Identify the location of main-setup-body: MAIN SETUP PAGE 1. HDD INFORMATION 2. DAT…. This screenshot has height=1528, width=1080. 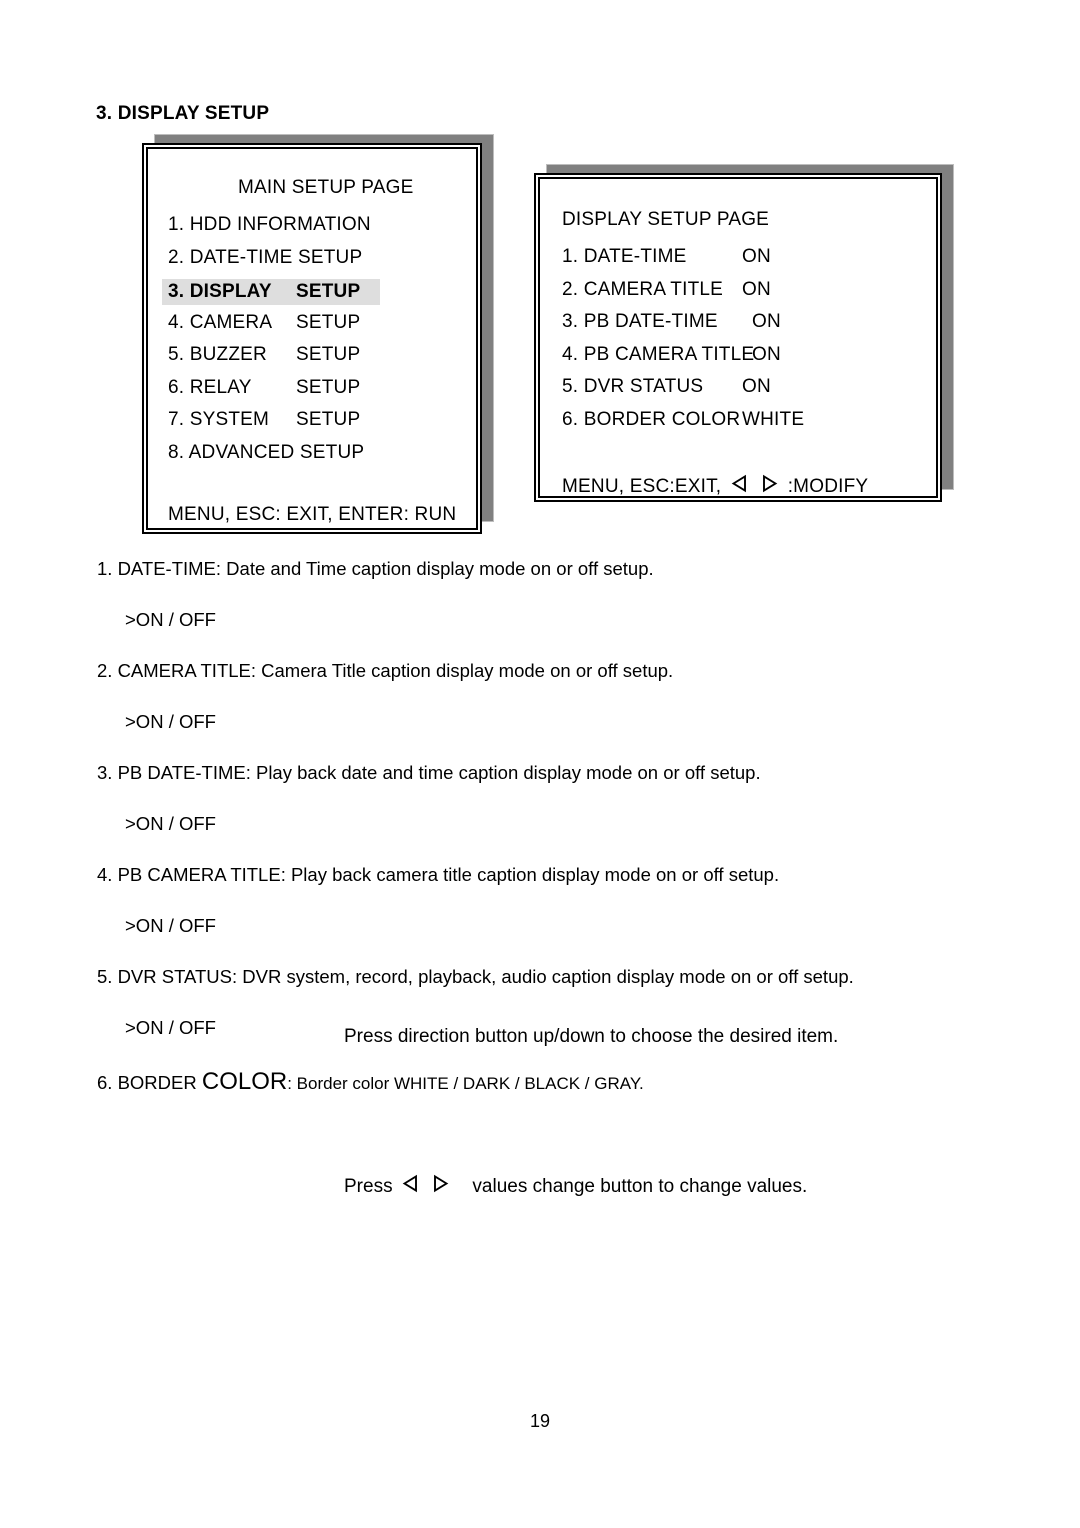
(312, 338).